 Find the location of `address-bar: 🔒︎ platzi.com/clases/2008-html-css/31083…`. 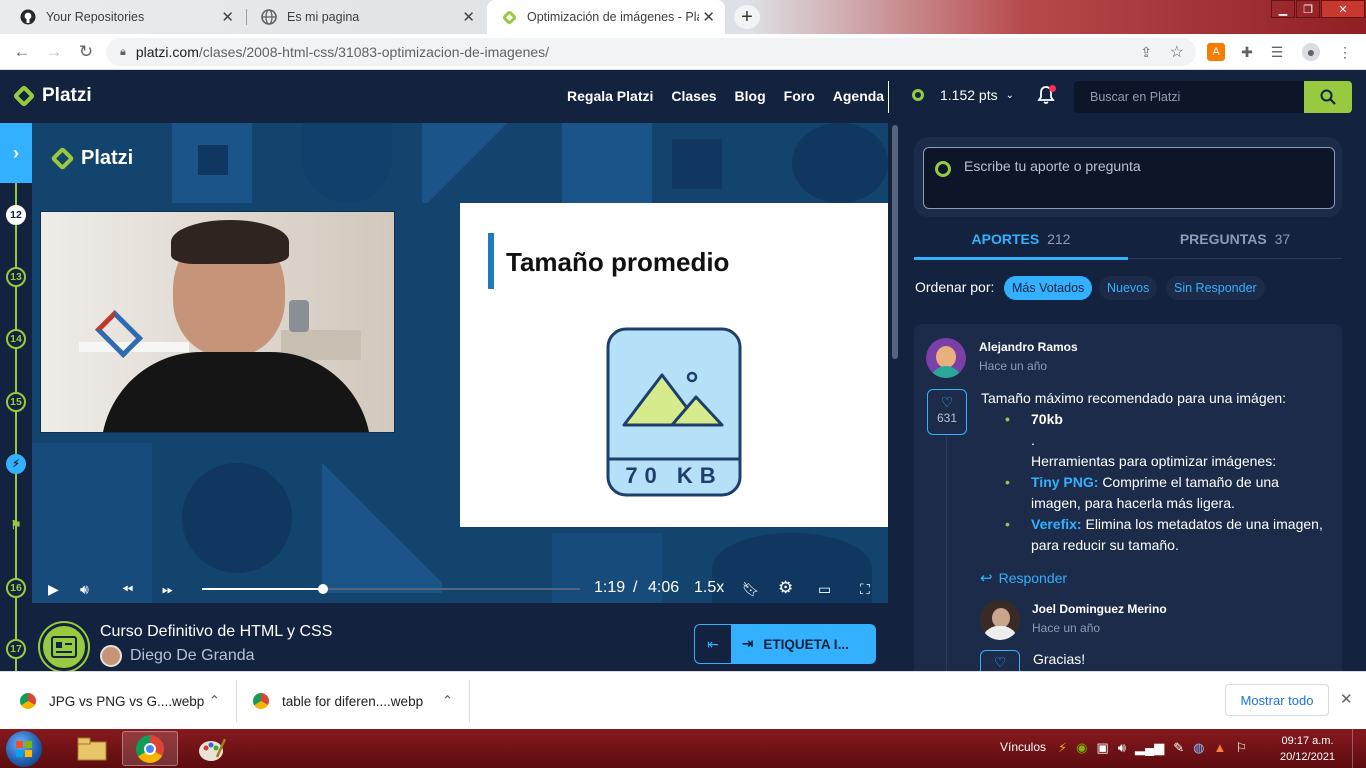

address-bar: 🔒︎ platzi.com/clases/2008-html-css/31083… is located at coordinates (651, 52).